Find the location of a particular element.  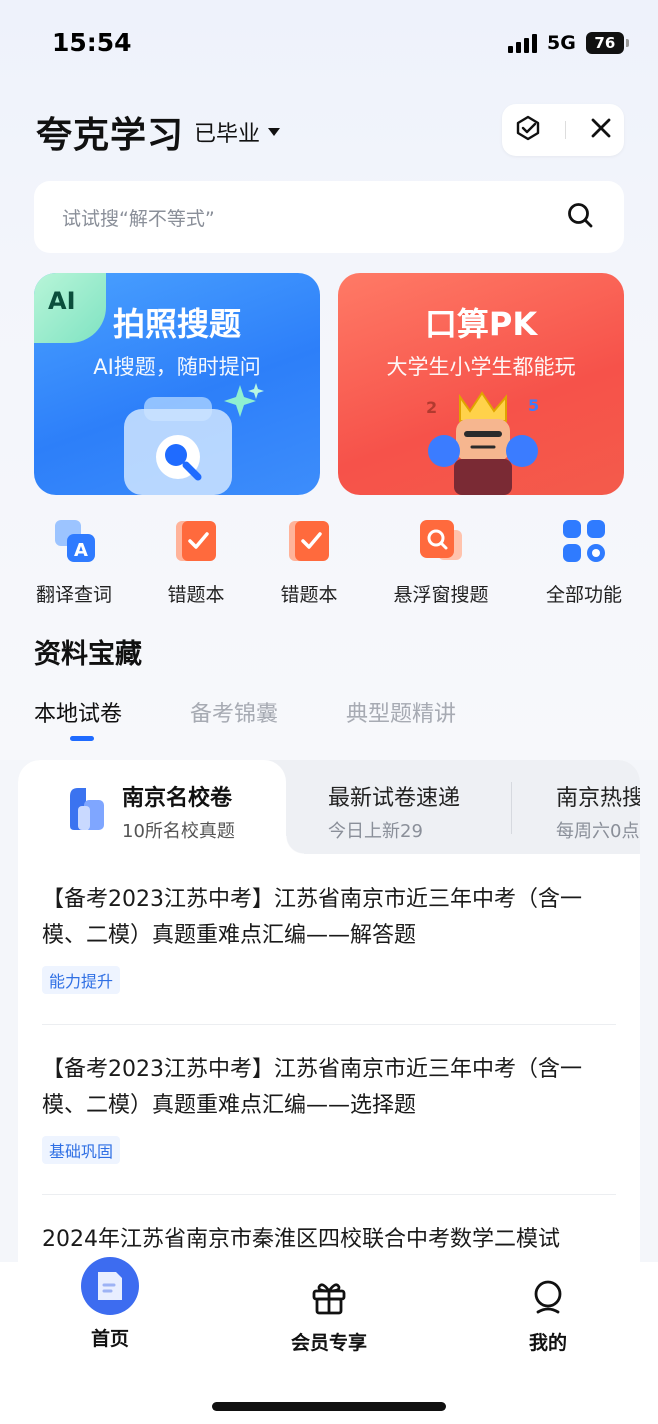

mental-math-pk-card: 口算PK 大学生小学生都能玩 2 5 is located at coordinates (481, 384).